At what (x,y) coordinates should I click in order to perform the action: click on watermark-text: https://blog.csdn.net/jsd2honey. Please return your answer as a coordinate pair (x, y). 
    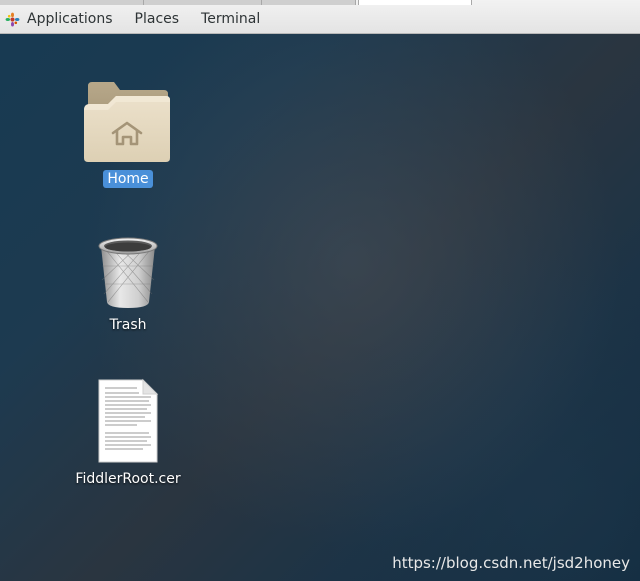
    Looking at the image, I should click on (511, 563).